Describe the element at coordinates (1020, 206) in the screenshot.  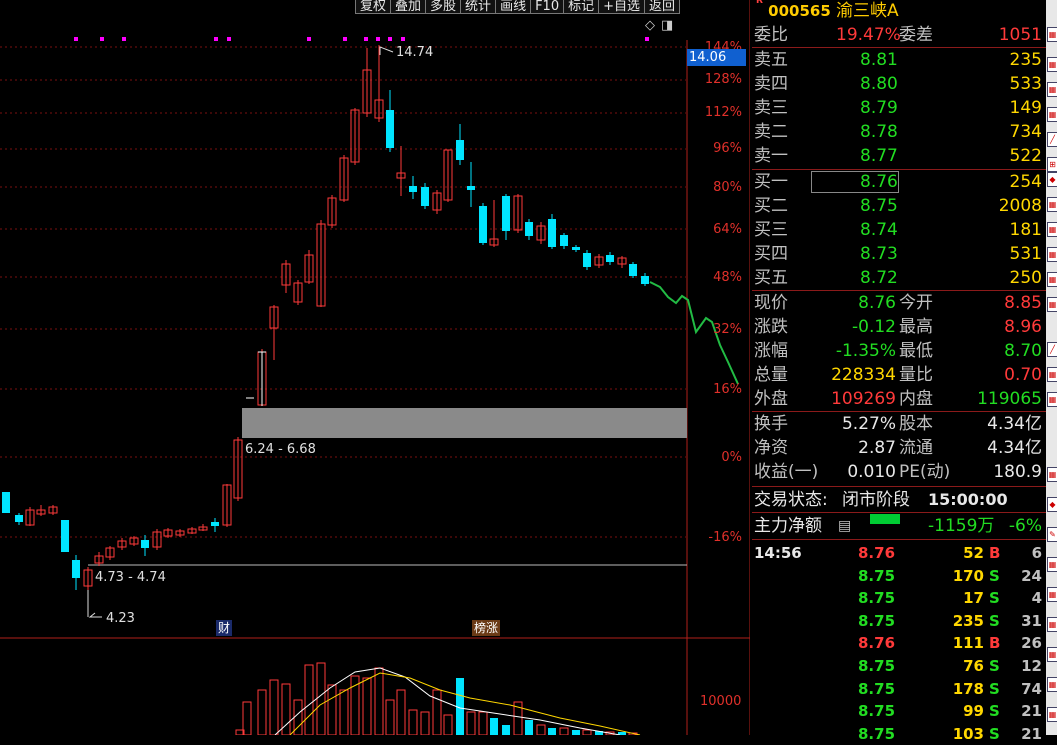
I see `level-volume: 2008` at that location.